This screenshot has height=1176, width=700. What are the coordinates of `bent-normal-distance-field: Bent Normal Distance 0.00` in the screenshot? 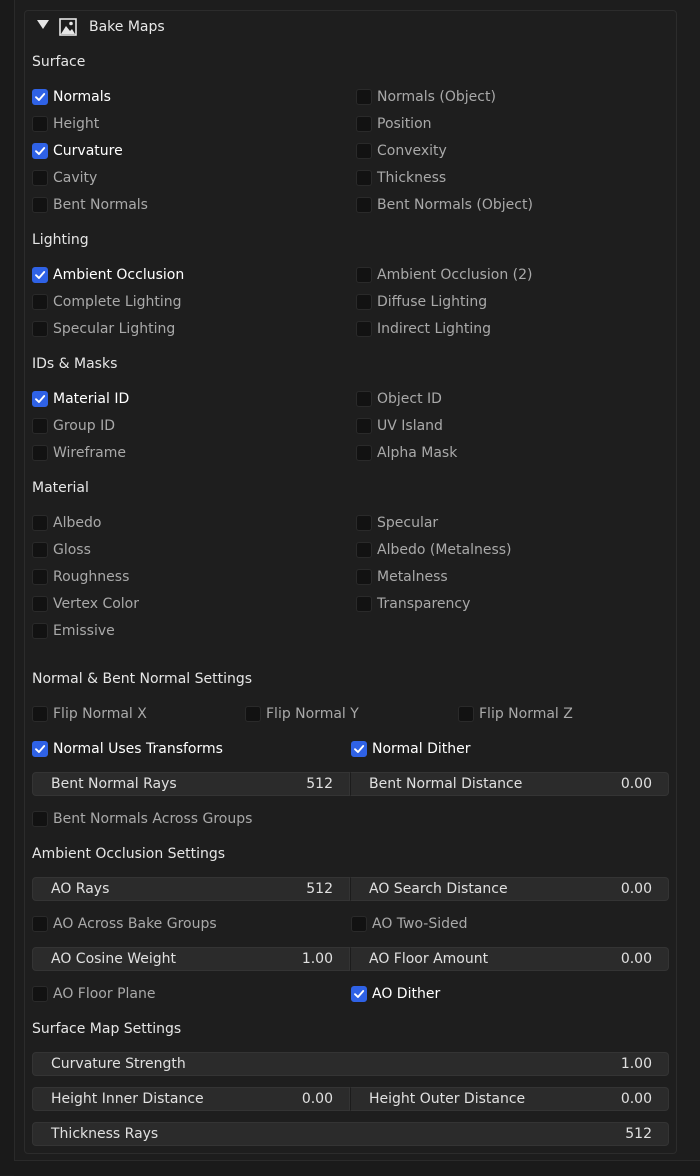 It's located at (509, 784).